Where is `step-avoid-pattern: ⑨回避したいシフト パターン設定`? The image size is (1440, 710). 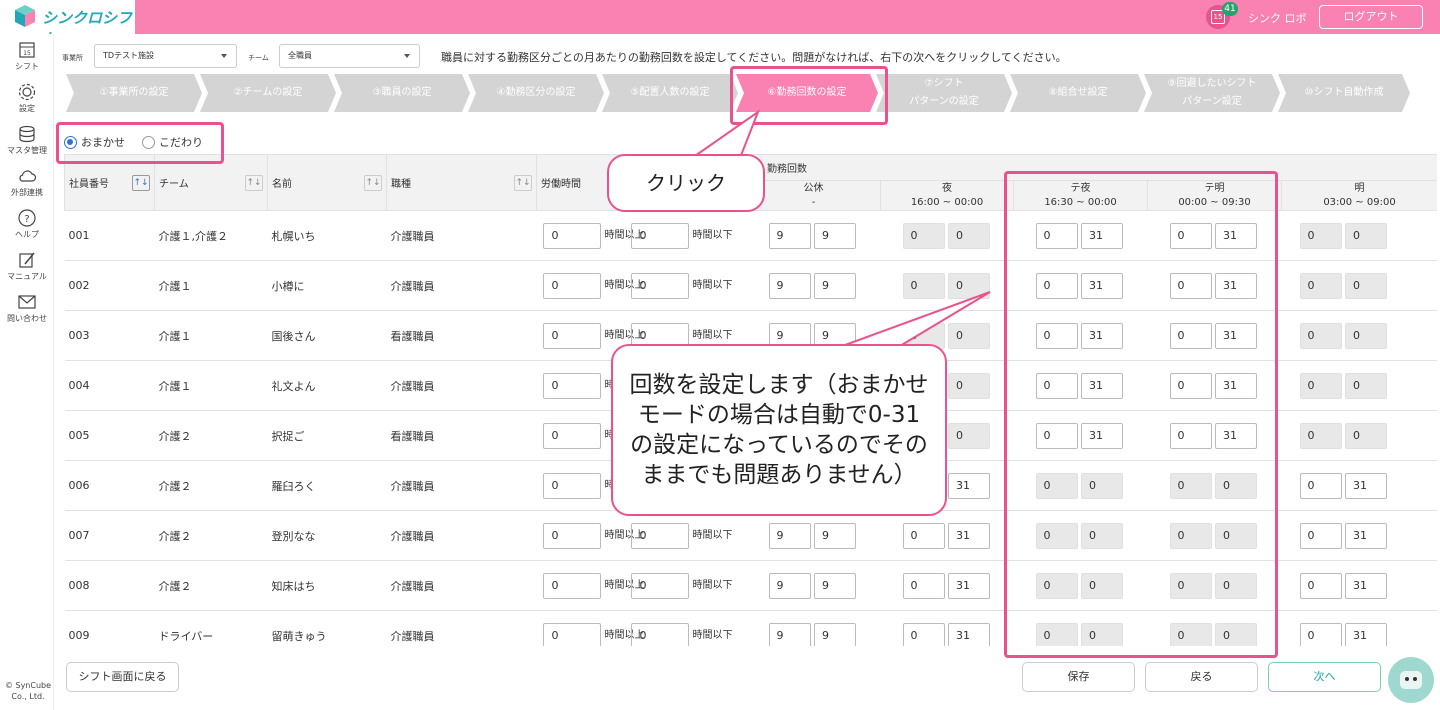 step-avoid-pattern: ⑨回避したいシフト パターン設定 is located at coordinates (1212, 93).